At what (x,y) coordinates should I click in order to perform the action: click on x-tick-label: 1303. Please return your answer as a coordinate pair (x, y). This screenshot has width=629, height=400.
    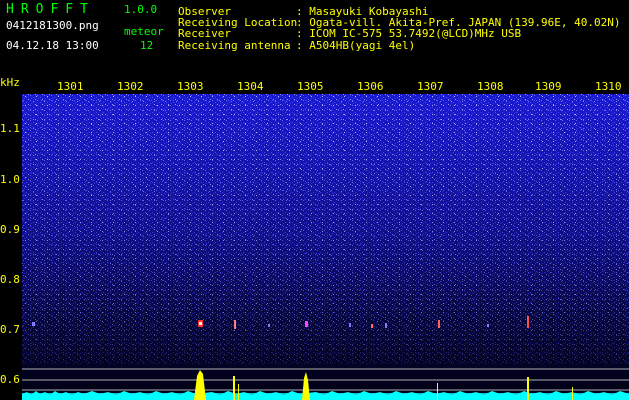
    Looking at the image, I should click on (190, 86).